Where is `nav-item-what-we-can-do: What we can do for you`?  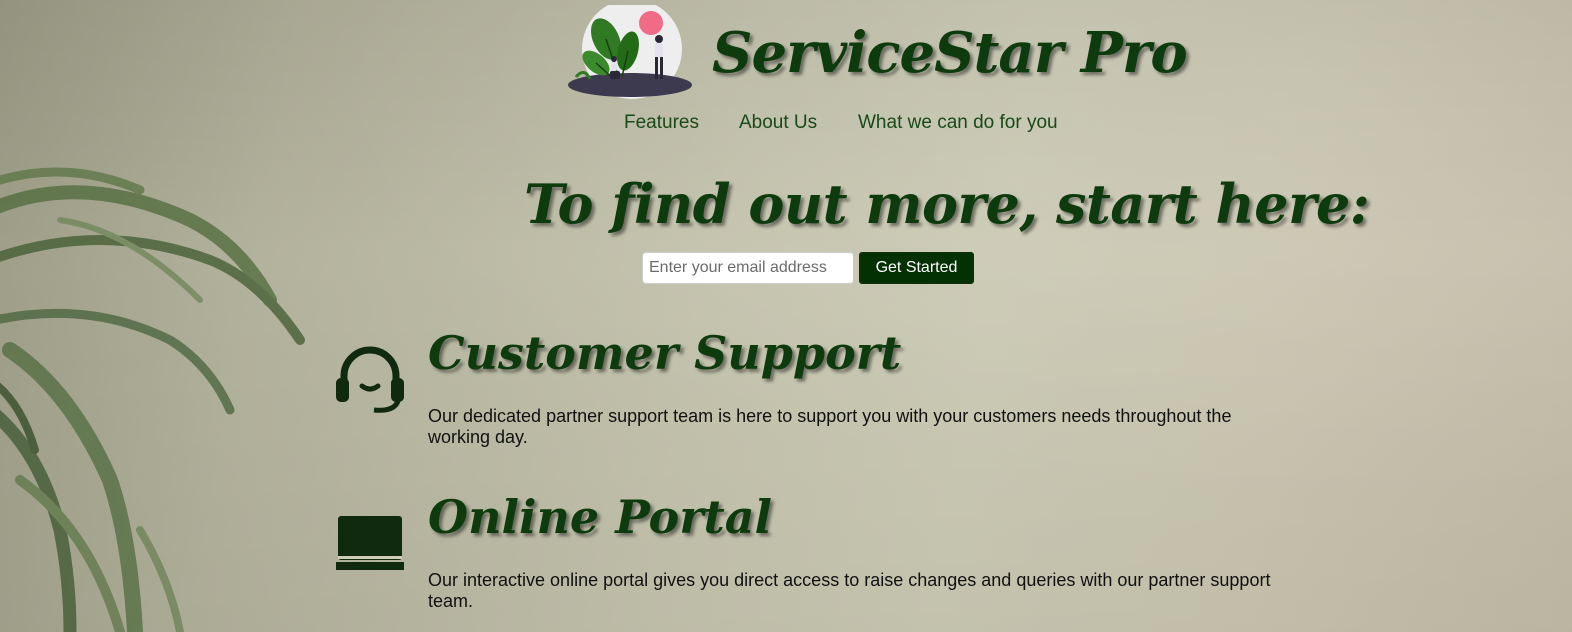 nav-item-what-we-can-do: What we can do for you is located at coordinates (958, 123).